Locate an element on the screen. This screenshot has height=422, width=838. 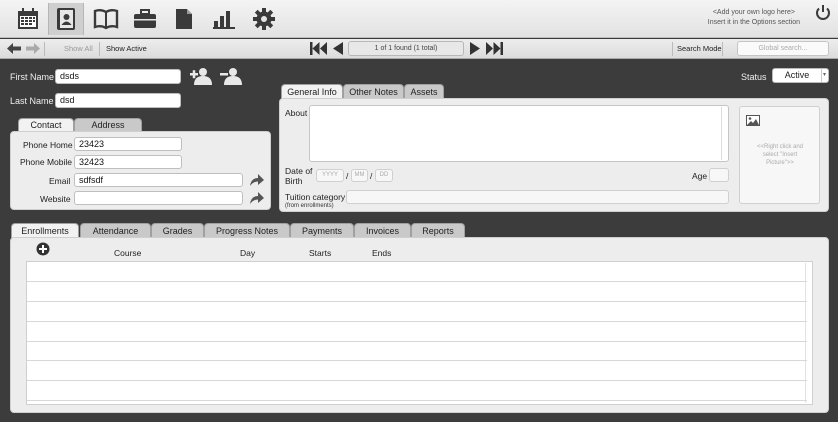
tab-general-info: General Info is located at coordinates (312, 91).